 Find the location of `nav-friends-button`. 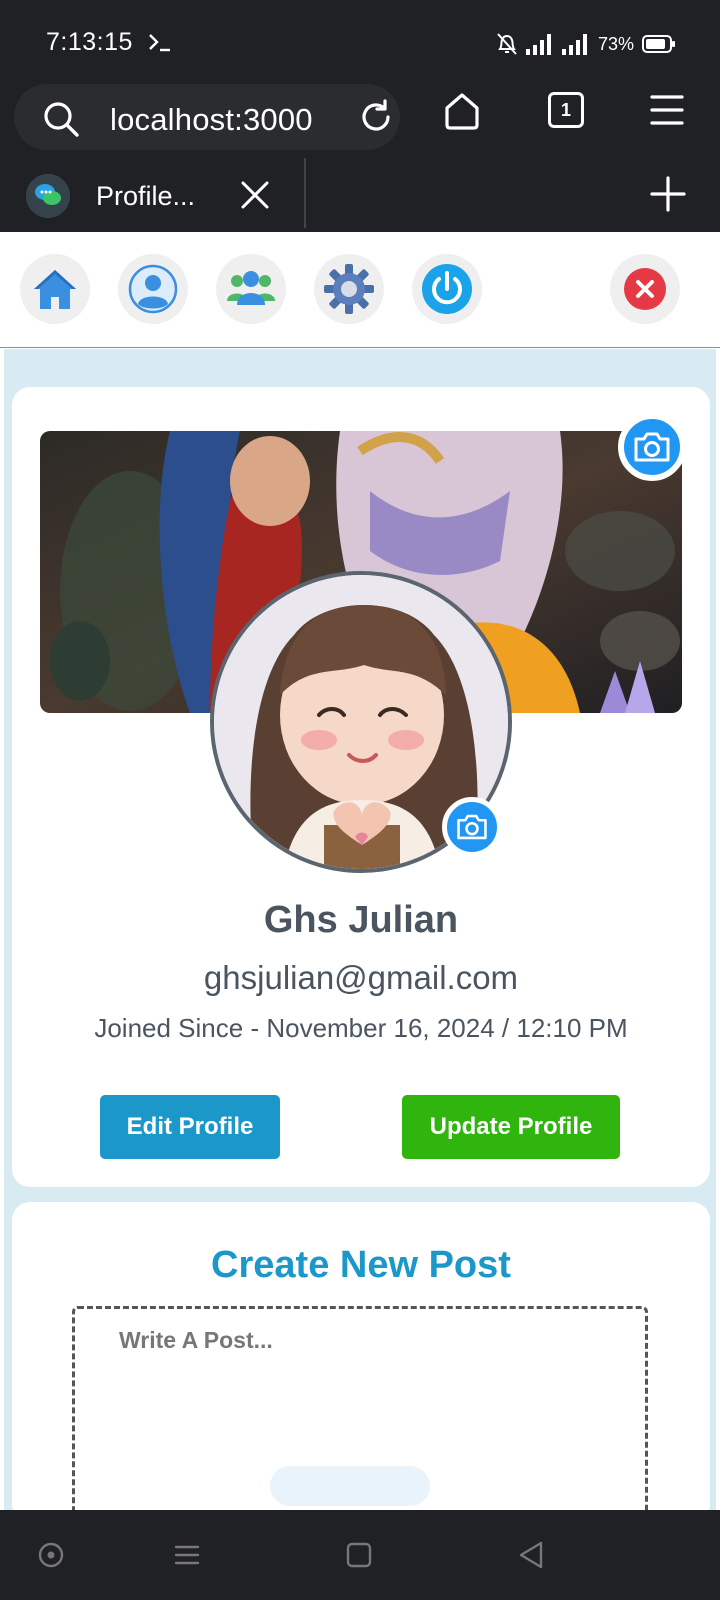

nav-friends-button is located at coordinates (251, 289).